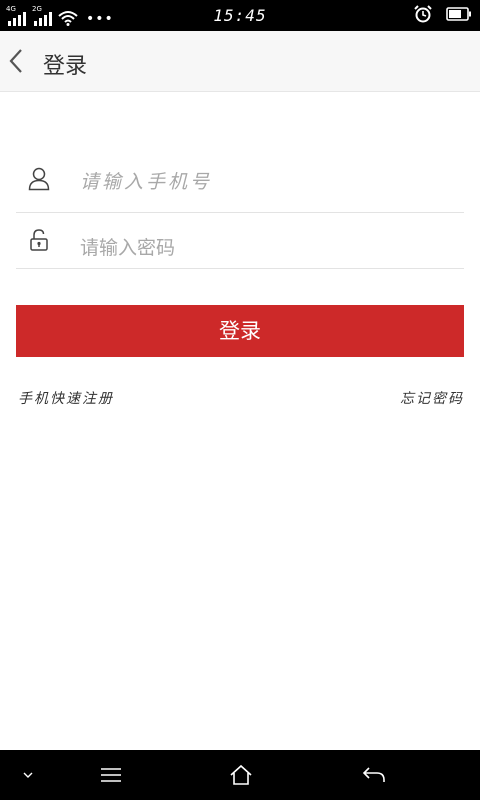 The image size is (480, 800). What do you see at coordinates (39, 179) in the screenshot?
I see `user-icon` at bounding box center [39, 179].